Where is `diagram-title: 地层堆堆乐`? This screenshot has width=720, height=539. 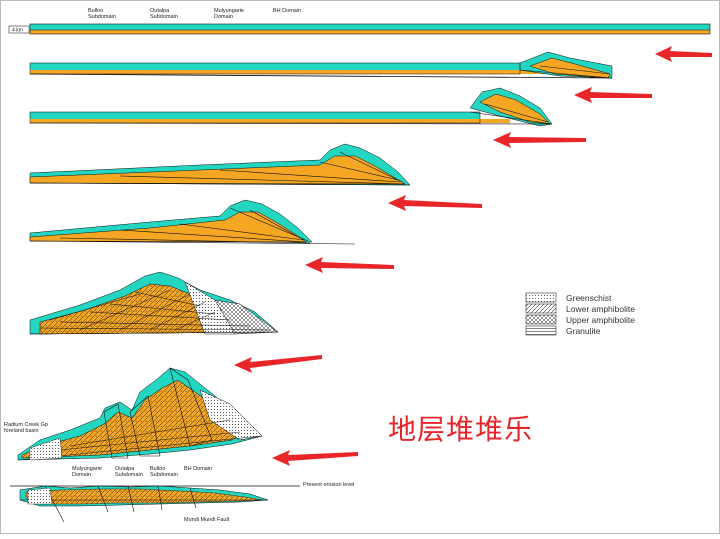 diagram-title: 地层堆堆乐 is located at coordinates (461, 429).